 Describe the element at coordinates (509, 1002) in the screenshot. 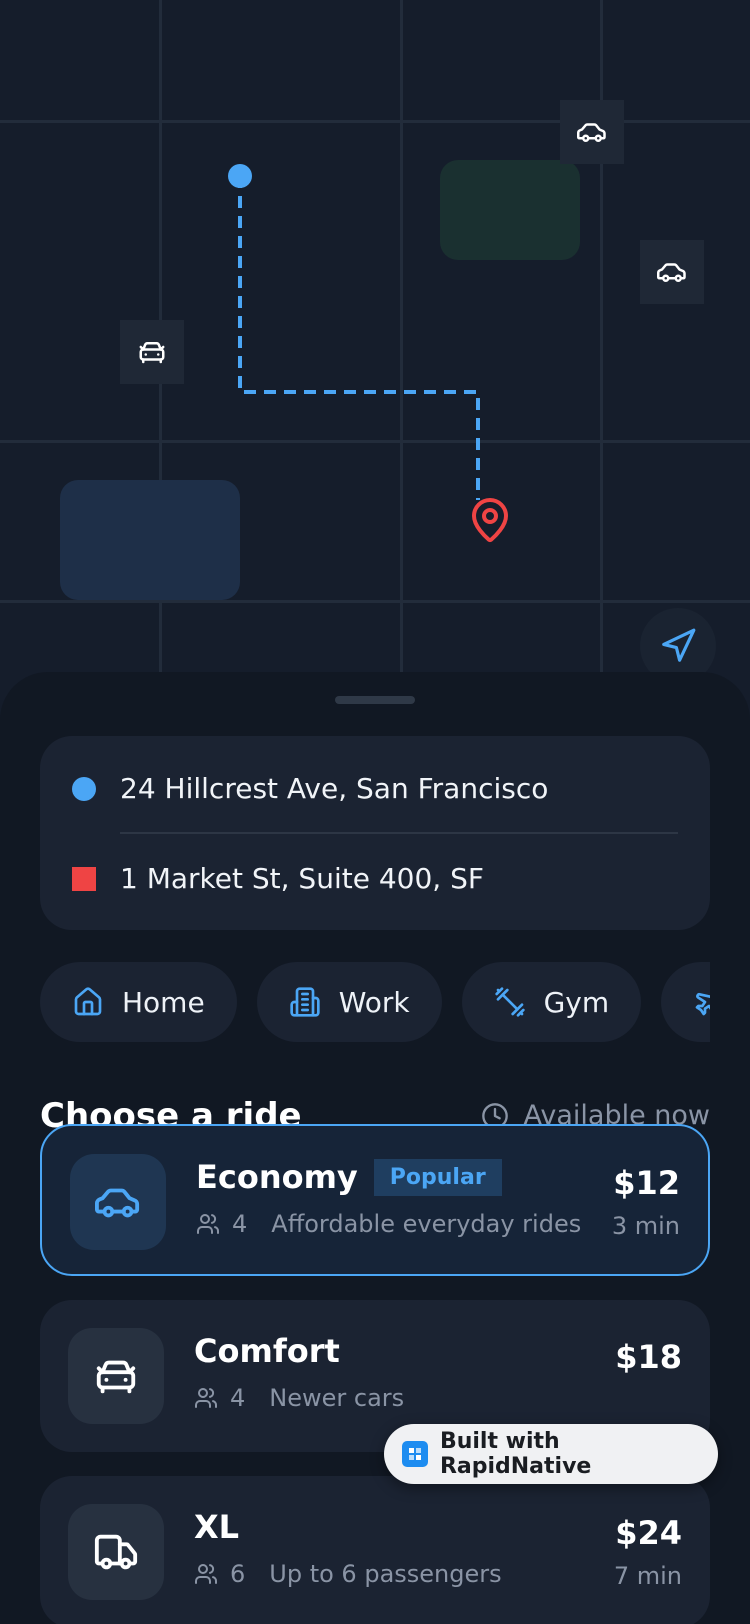

I see `dumbbell-icon` at that location.